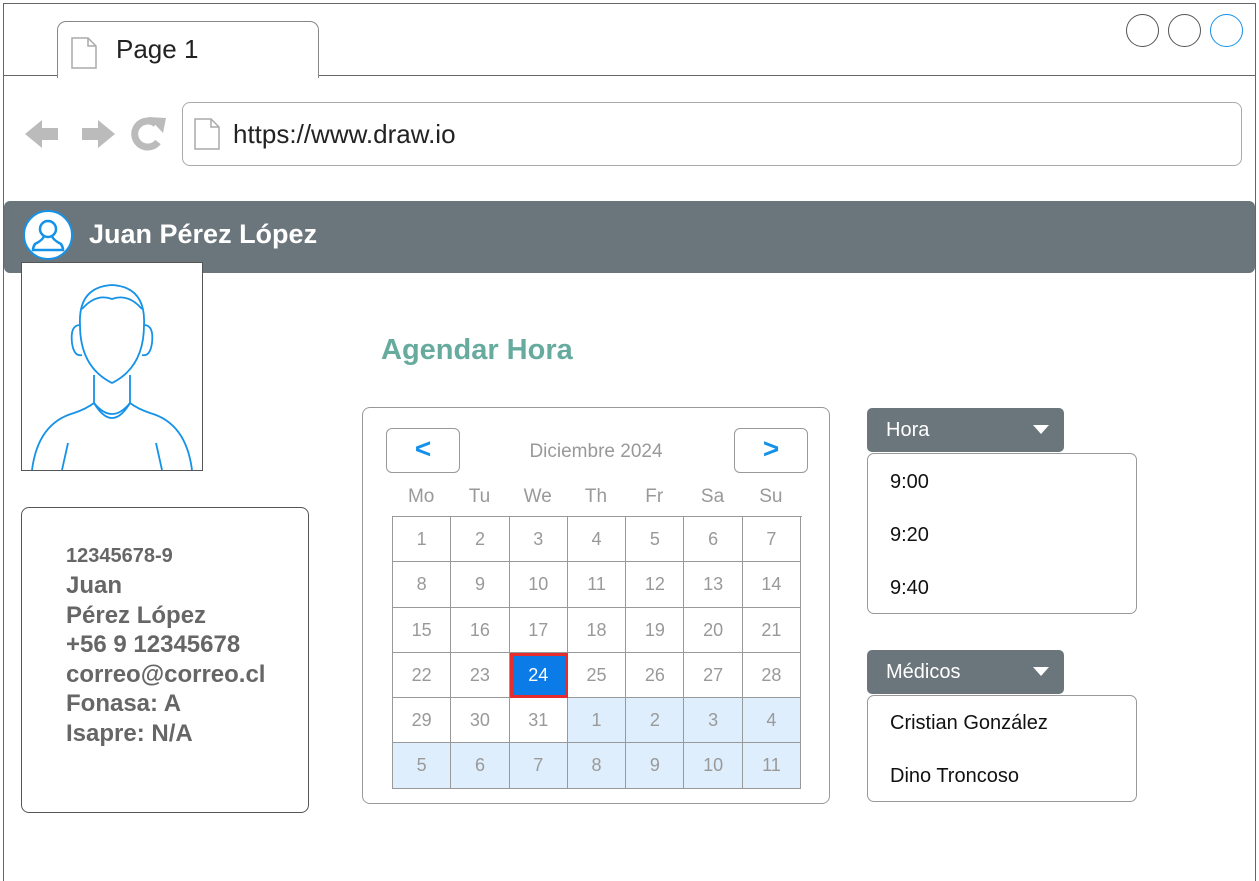 The image size is (1259, 881). I want to click on calendar-day: 29, so click(422, 721).